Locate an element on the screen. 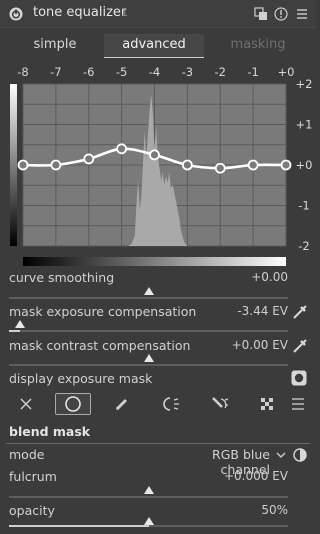 The image size is (320, 534). uniformly-icon is located at coordinates (73, 404).